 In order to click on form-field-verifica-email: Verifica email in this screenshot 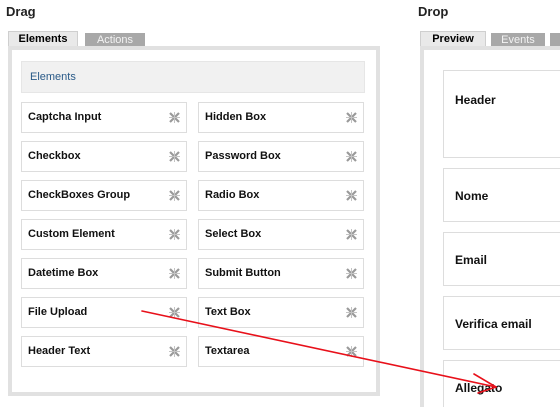, I will do `click(501, 323)`.